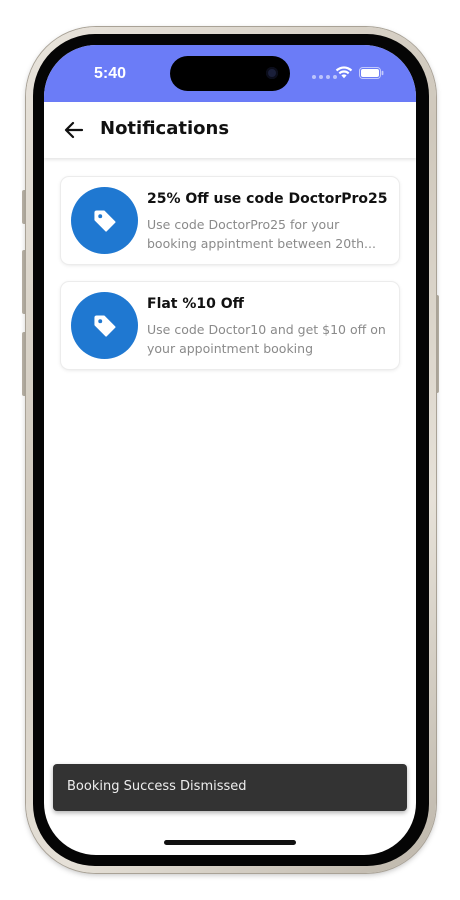 Image resolution: width=460 pixels, height=900 pixels. I want to click on dynamic-island, so click(230, 73).